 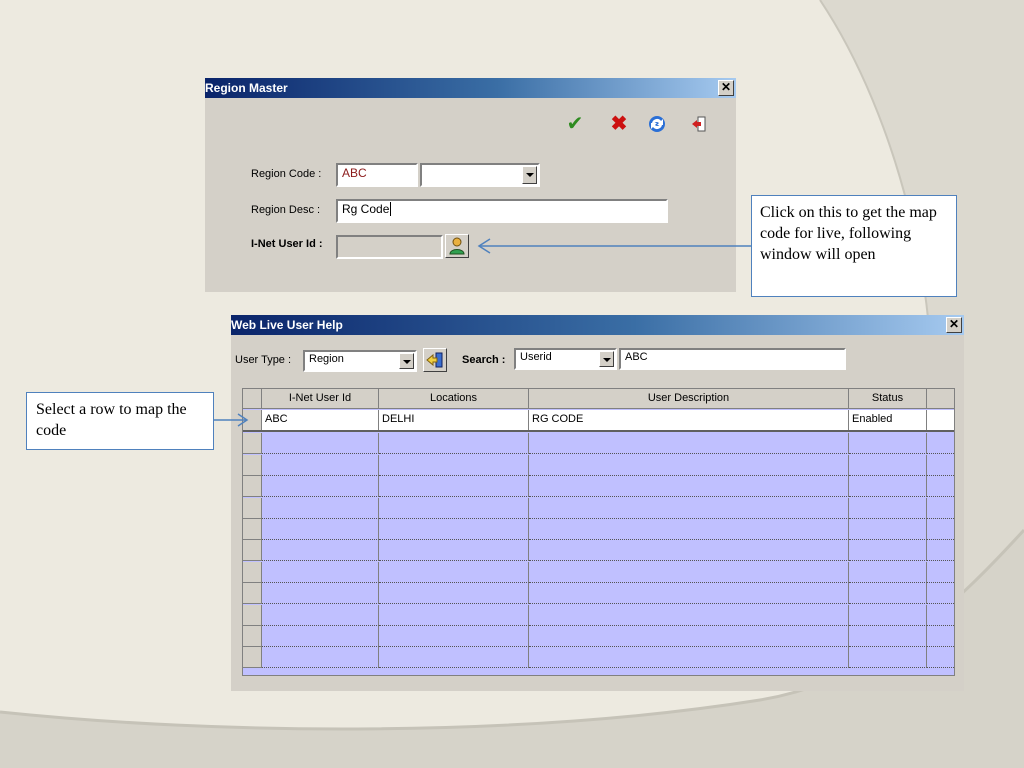 What do you see at coordinates (565, 359) in the screenshot?
I see `search-by-select: Userid` at bounding box center [565, 359].